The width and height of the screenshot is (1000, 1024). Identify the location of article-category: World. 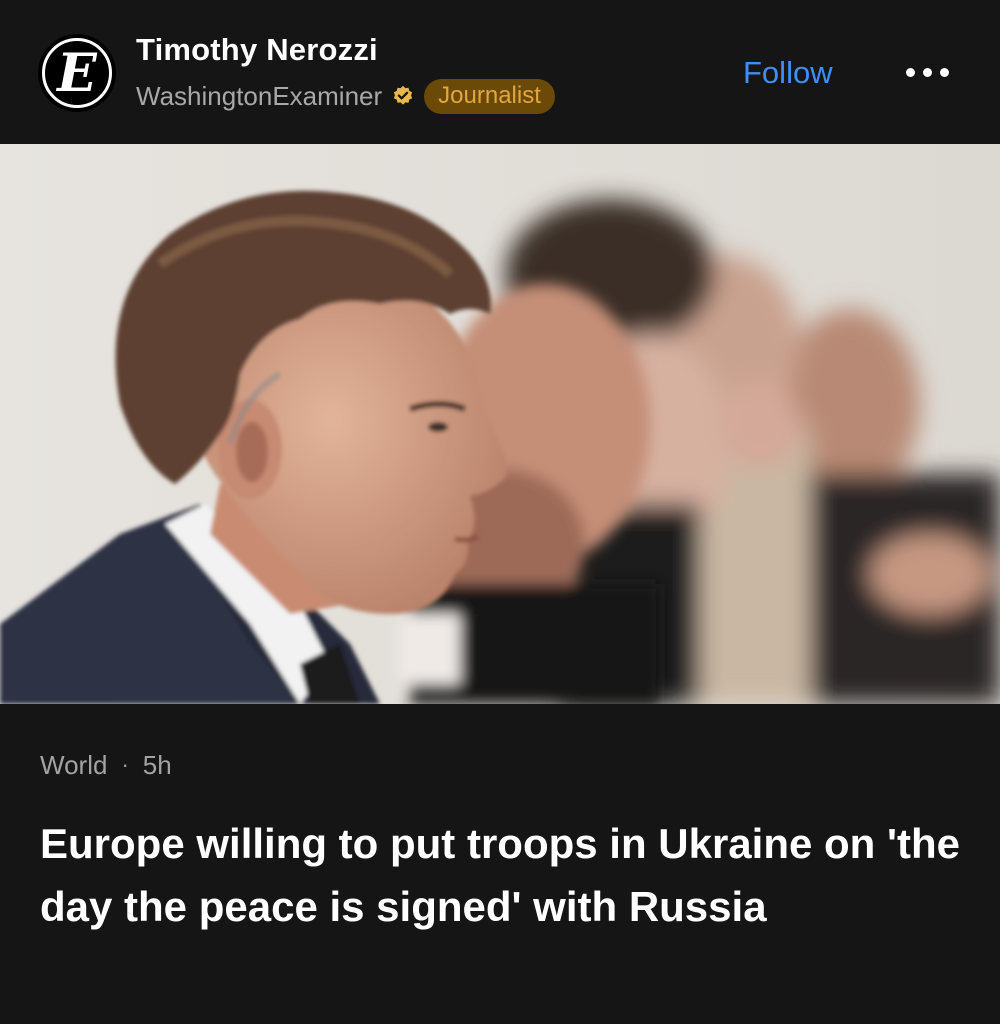
(73, 765).